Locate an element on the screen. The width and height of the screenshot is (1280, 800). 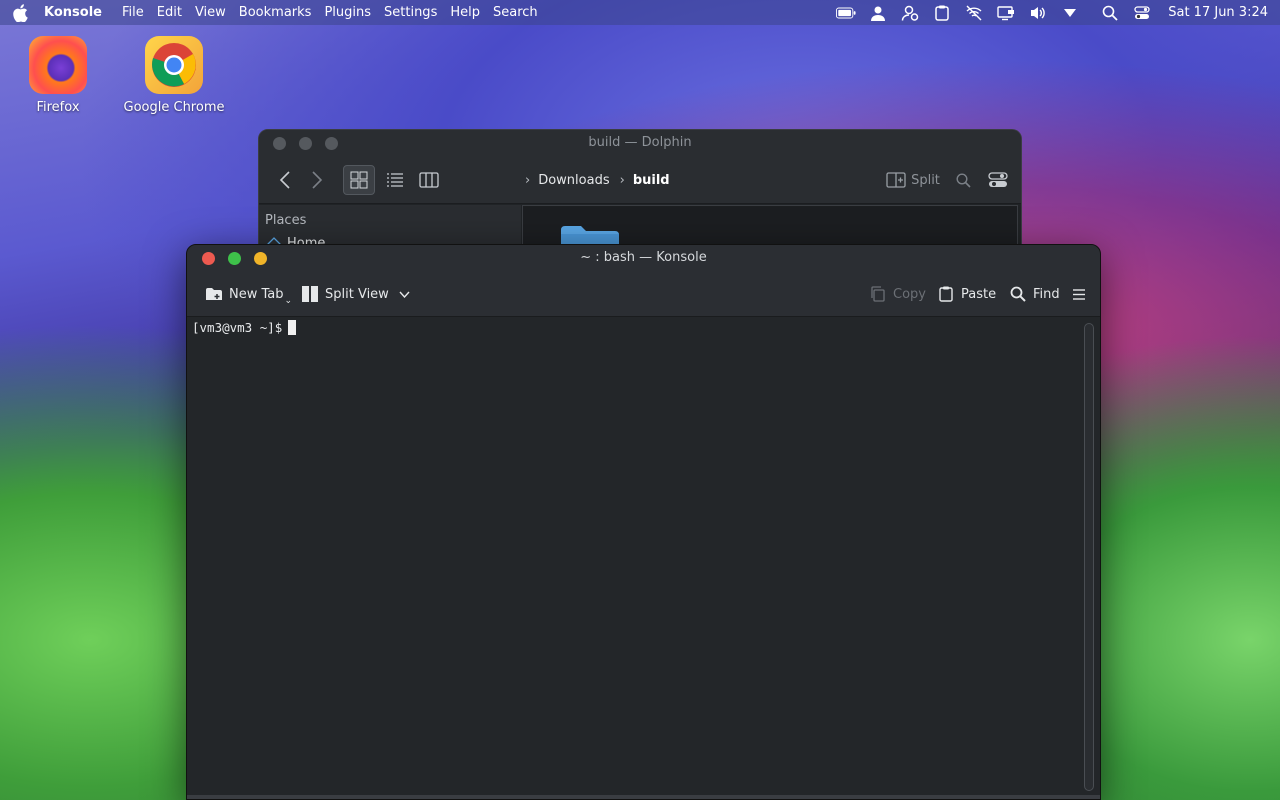
details-view-button is located at coordinates (395, 180).